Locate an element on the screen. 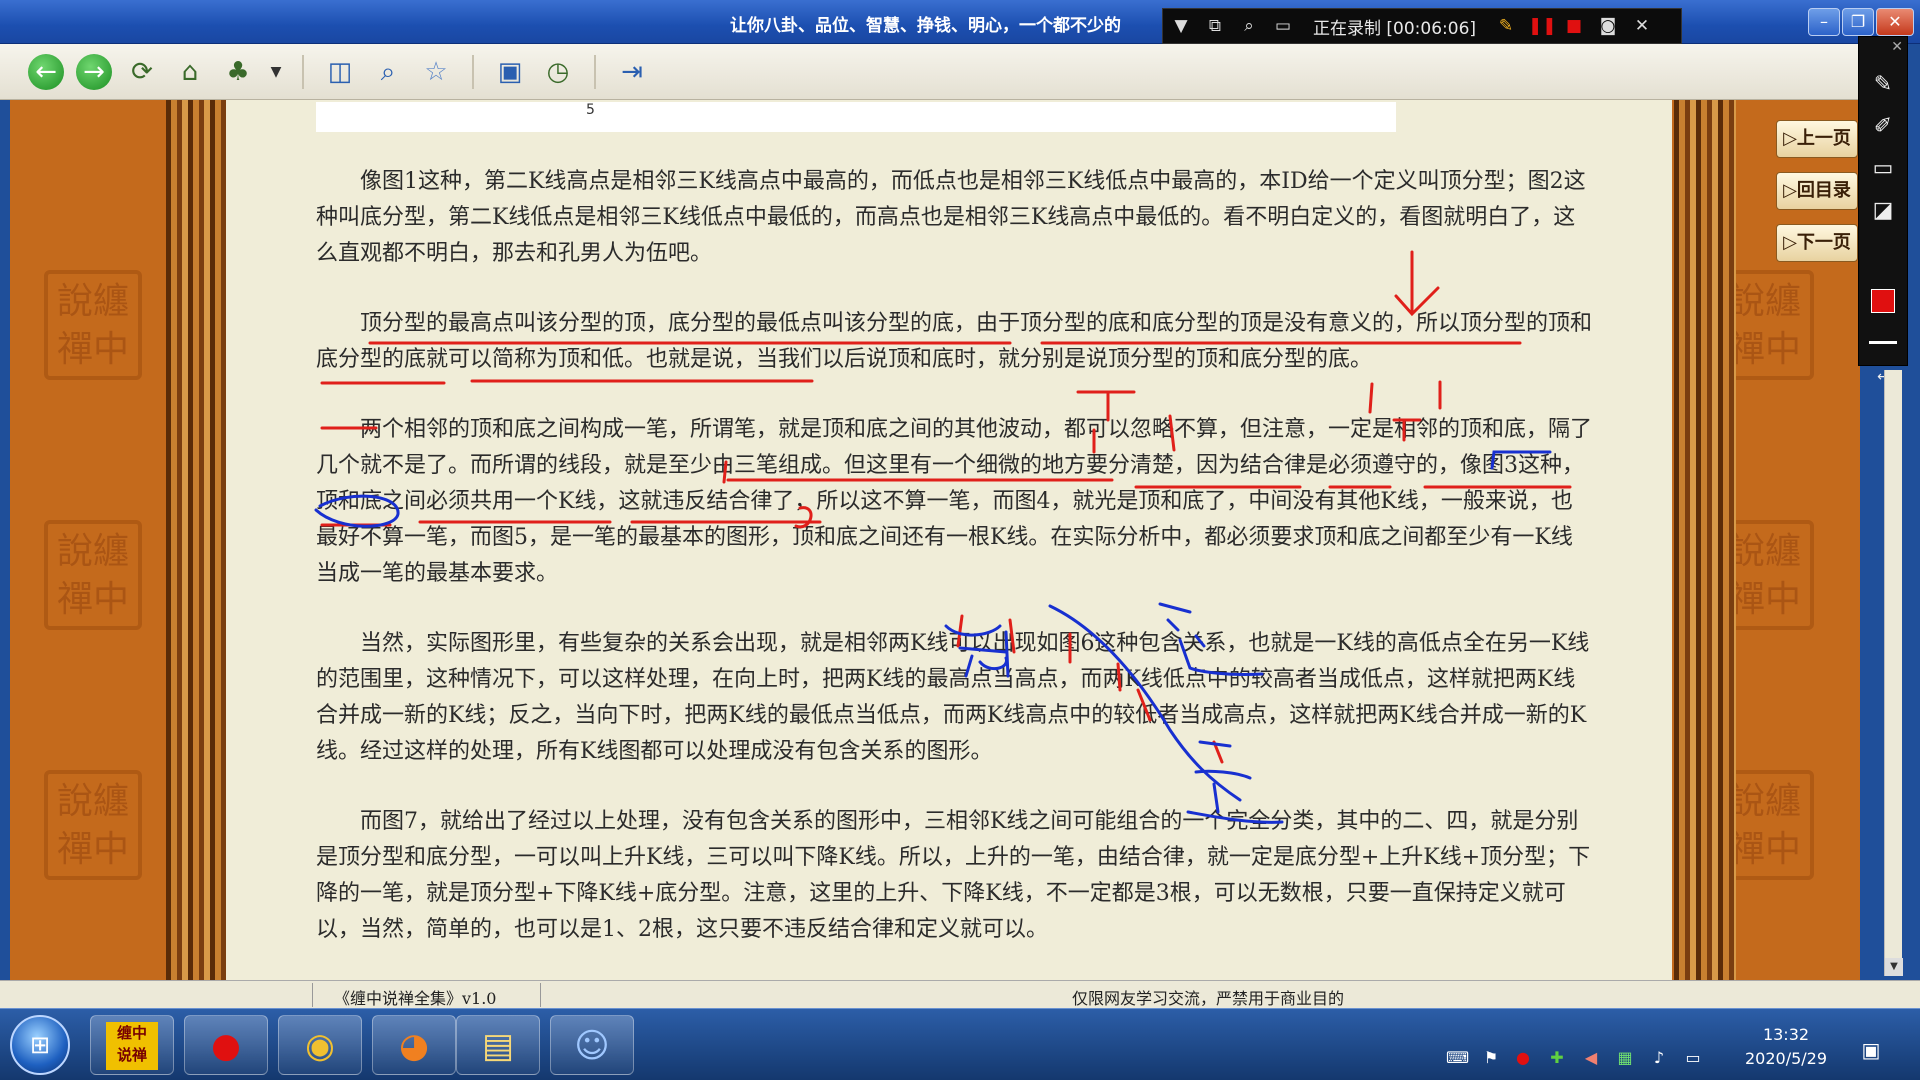 The width and height of the screenshot is (1920, 1080). search-icon: ⌕ is located at coordinates (388, 72).